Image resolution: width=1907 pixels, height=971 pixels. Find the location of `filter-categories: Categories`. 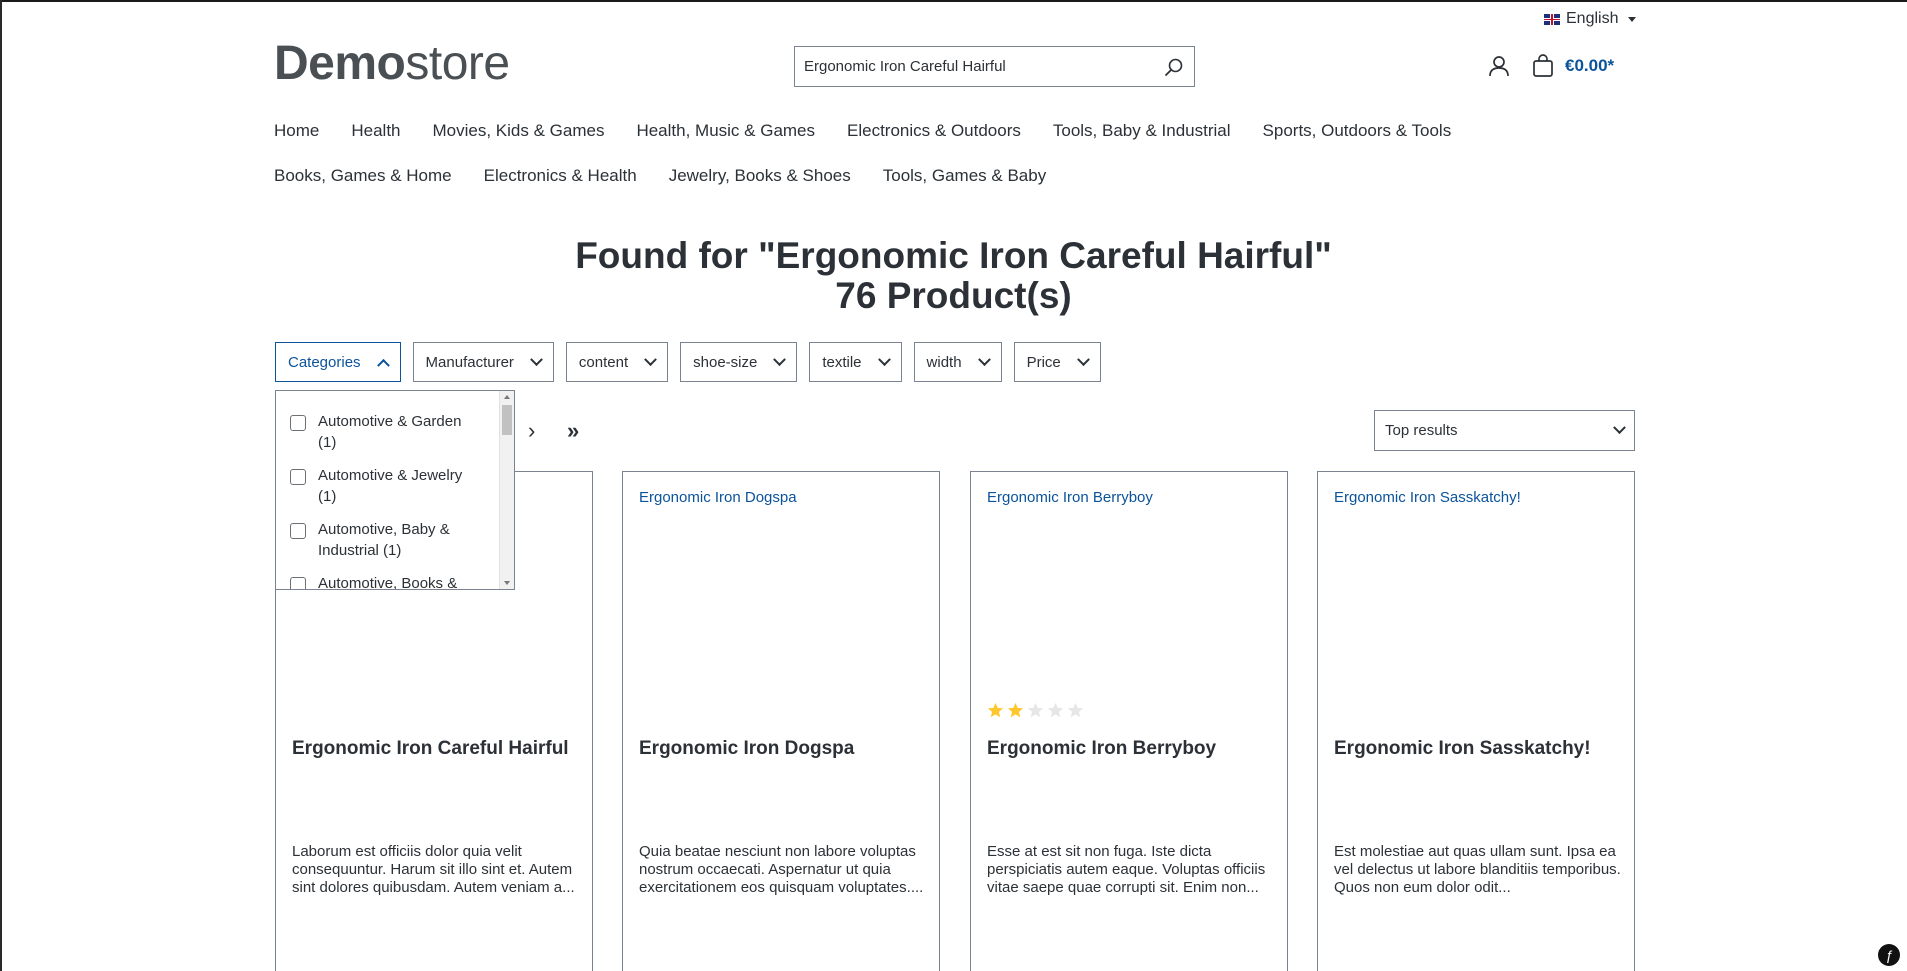

filter-categories: Categories is located at coordinates (338, 362).